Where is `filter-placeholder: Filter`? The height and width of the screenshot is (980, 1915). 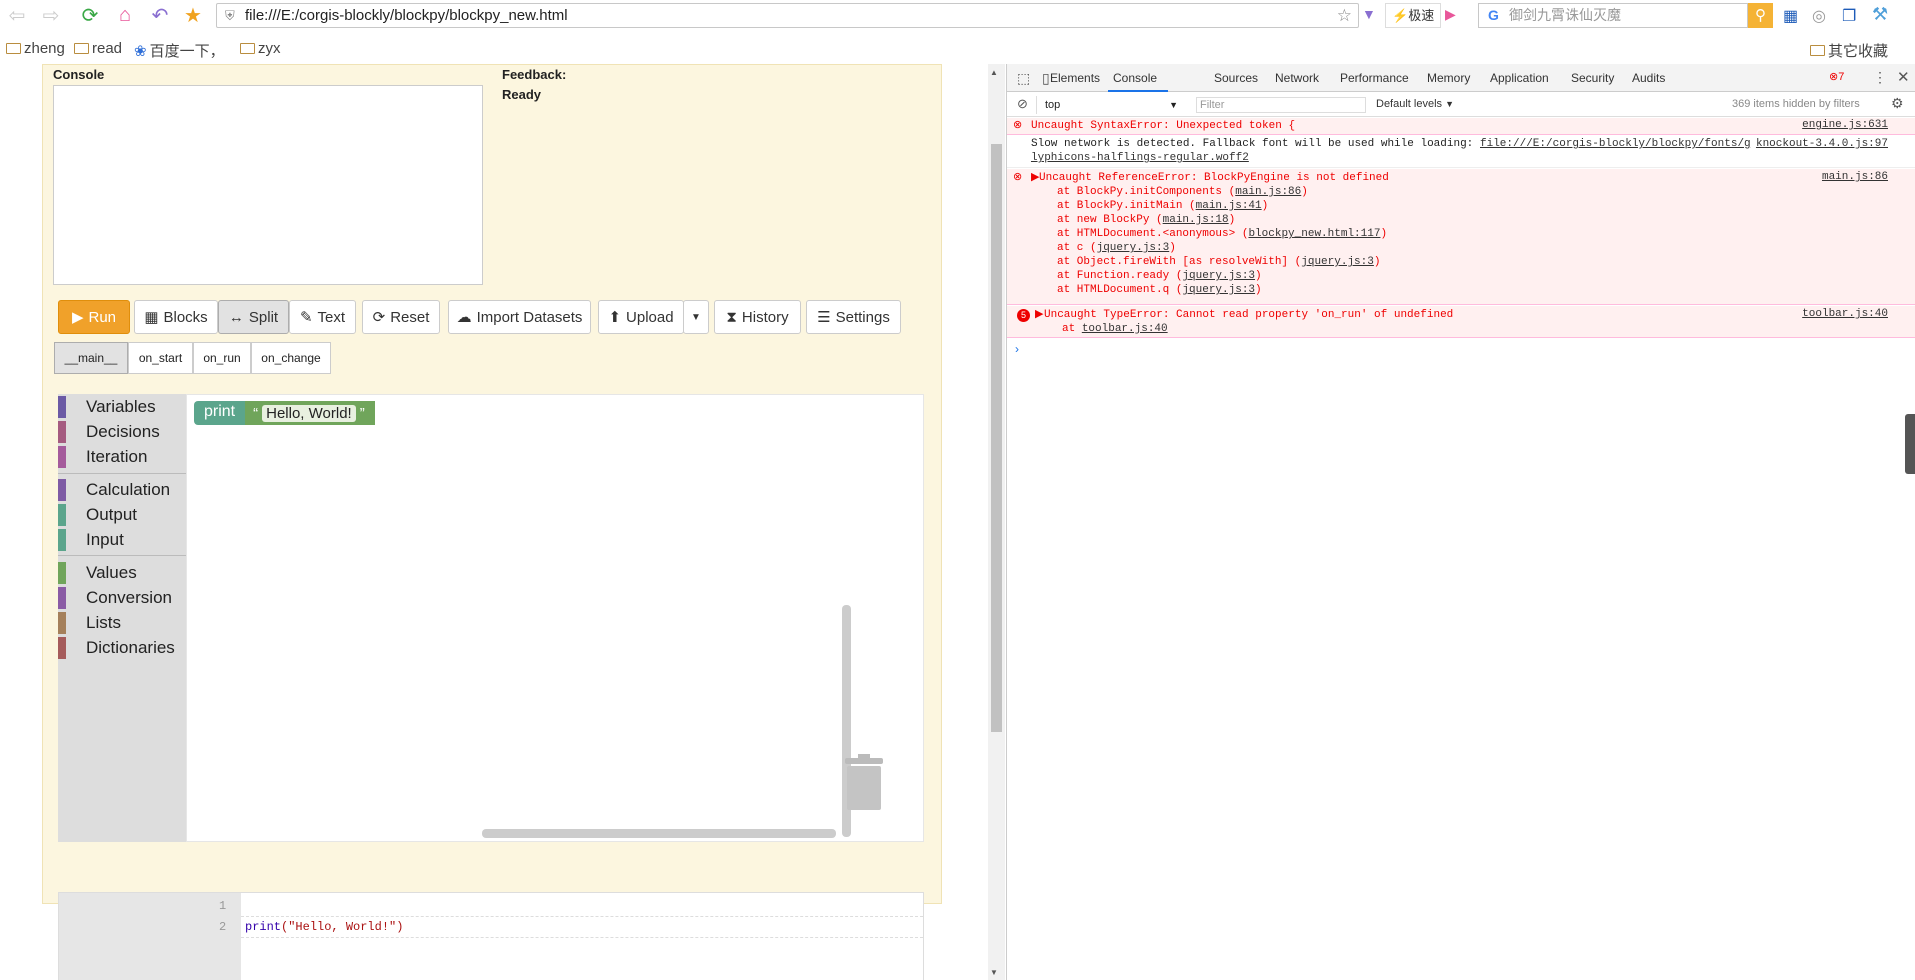 filter-placeholder: Filter is located at coordinates (1212, 105).